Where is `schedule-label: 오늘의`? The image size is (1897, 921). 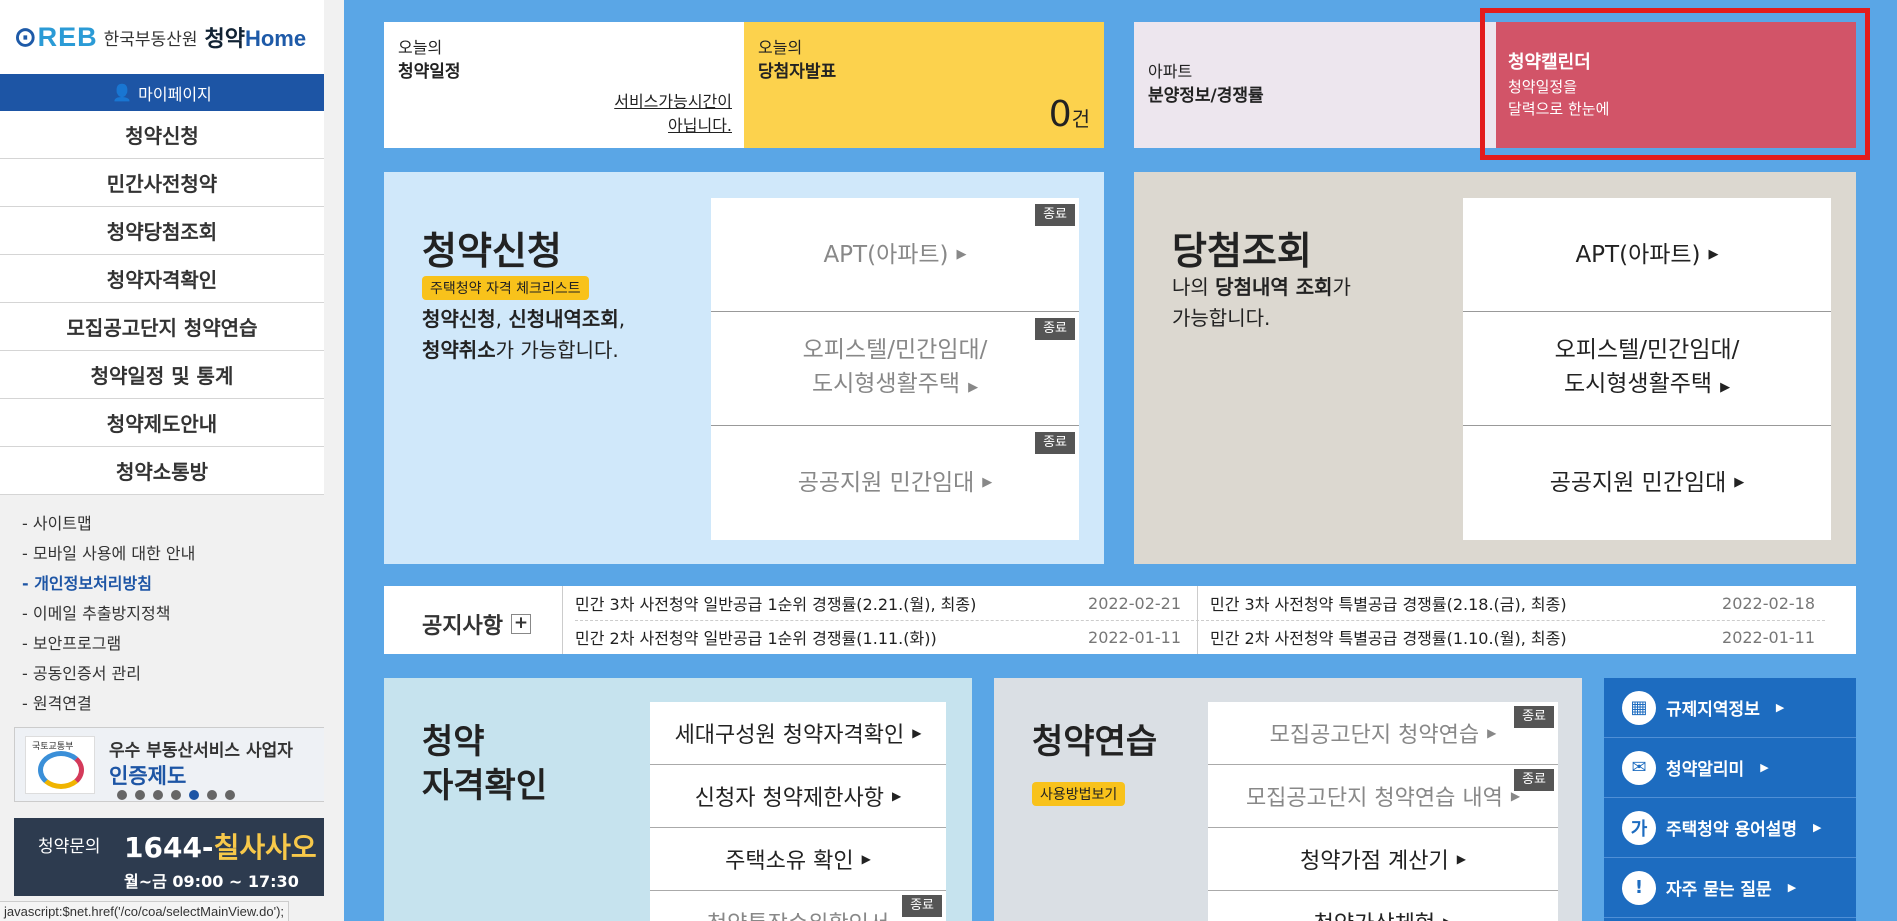 schedule-label: 오늘의 is located at coordinates (420, 47).